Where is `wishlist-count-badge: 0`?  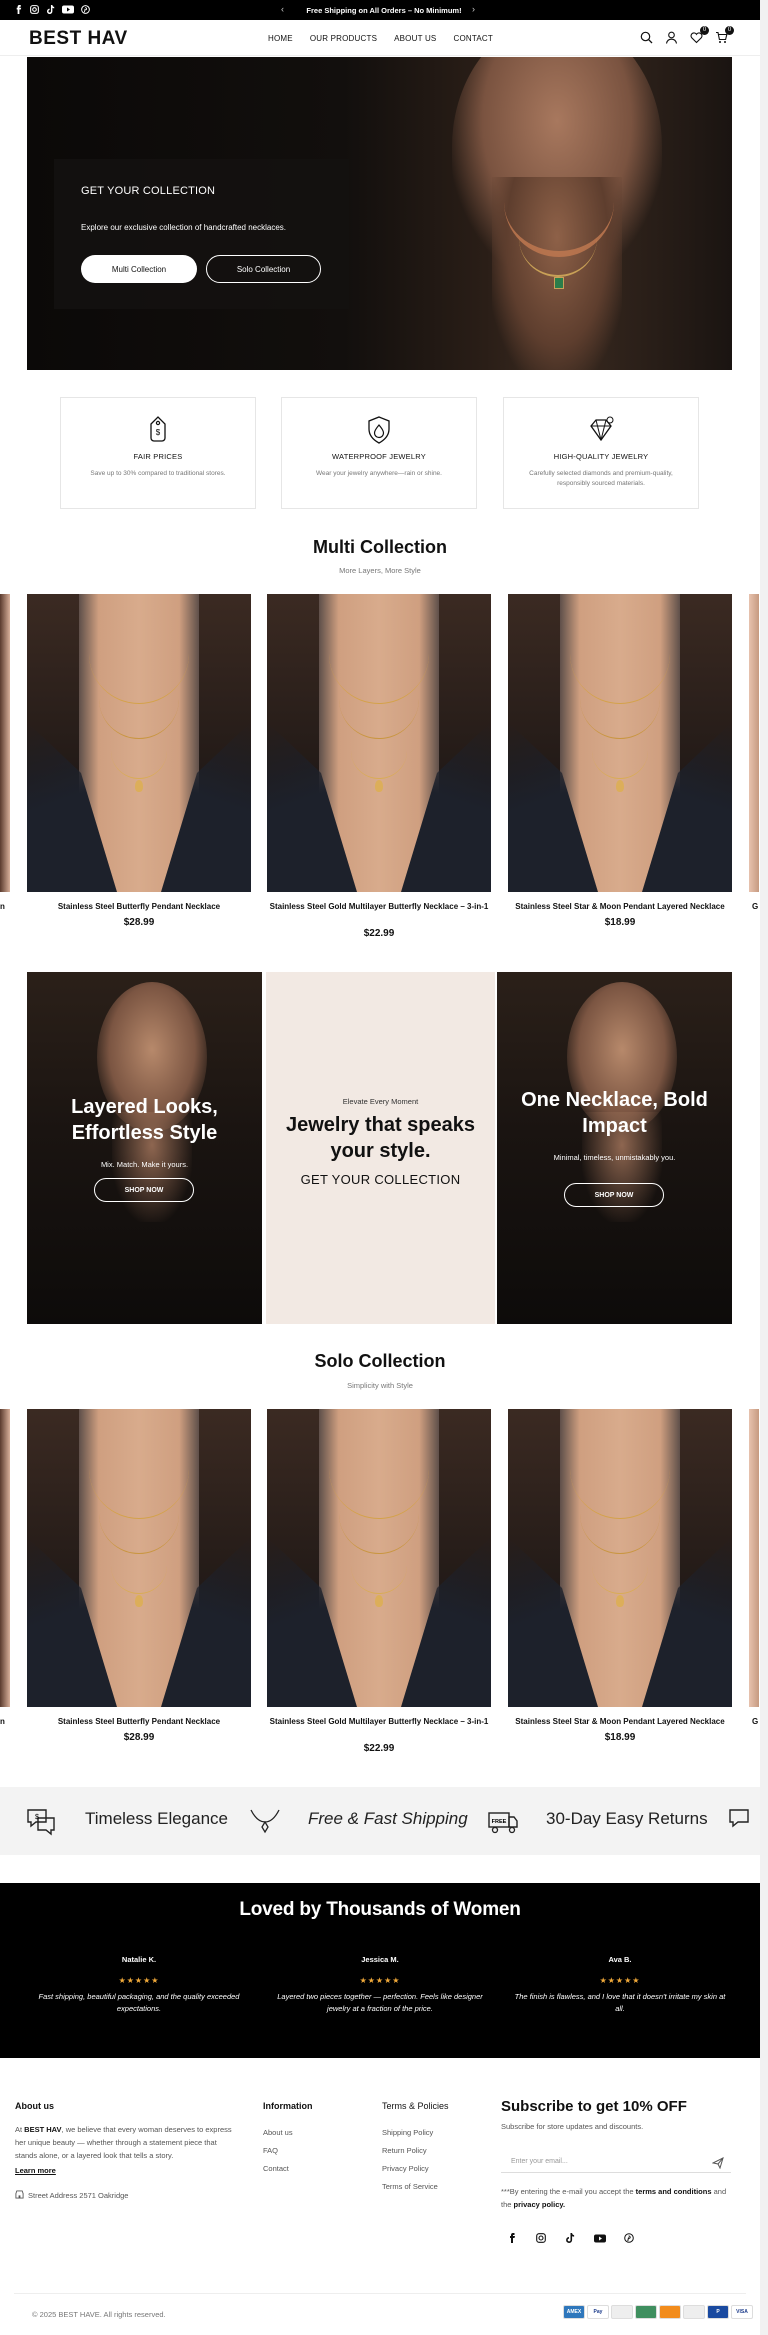 wishlist-count-badge: 0 is located at coordinates (704, 30).